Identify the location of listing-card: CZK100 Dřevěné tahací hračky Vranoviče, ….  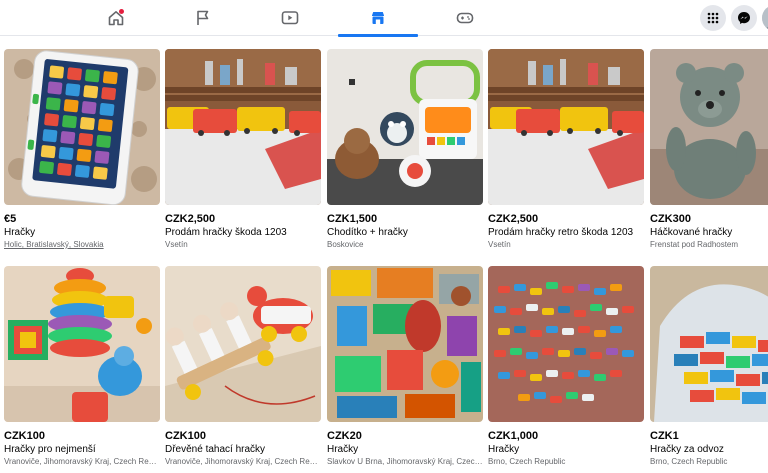
(243, 367).